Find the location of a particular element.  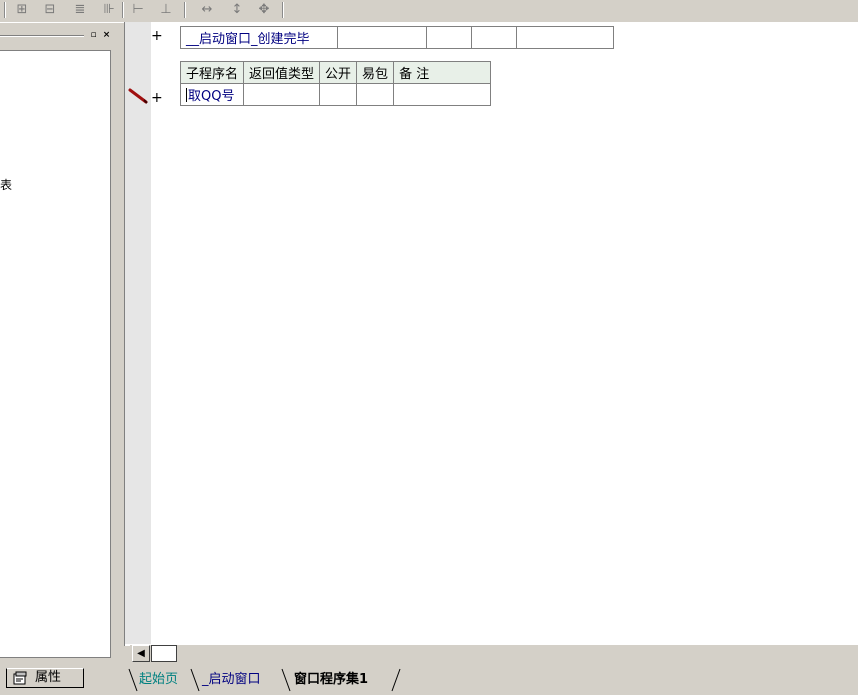

column-header-public: 公开 is located at coordinates (338, 72).